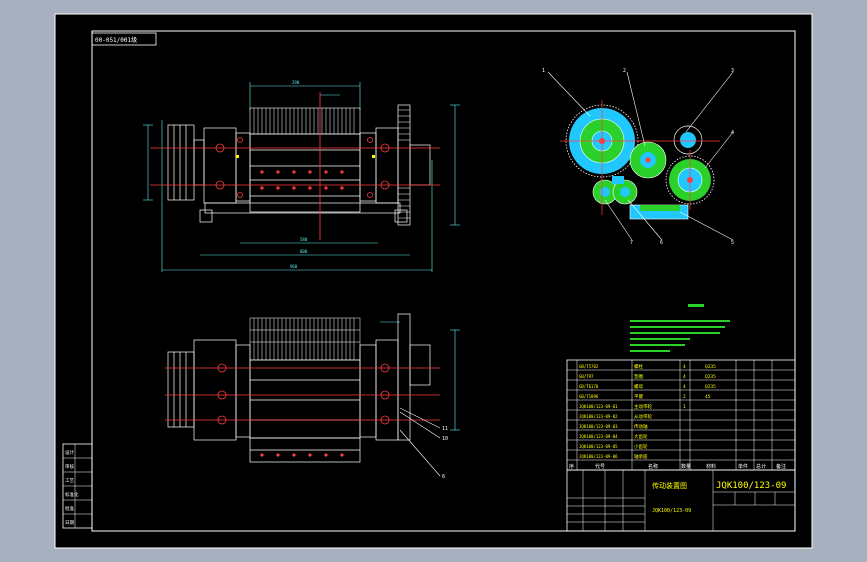 Image resolution: width=867 pixels, height=562 pixels. What do you see at coordinates (116, 40) in the screenshot?
I see `drawing-code-text: 00-051/001级` at bounding box center [116, 40].